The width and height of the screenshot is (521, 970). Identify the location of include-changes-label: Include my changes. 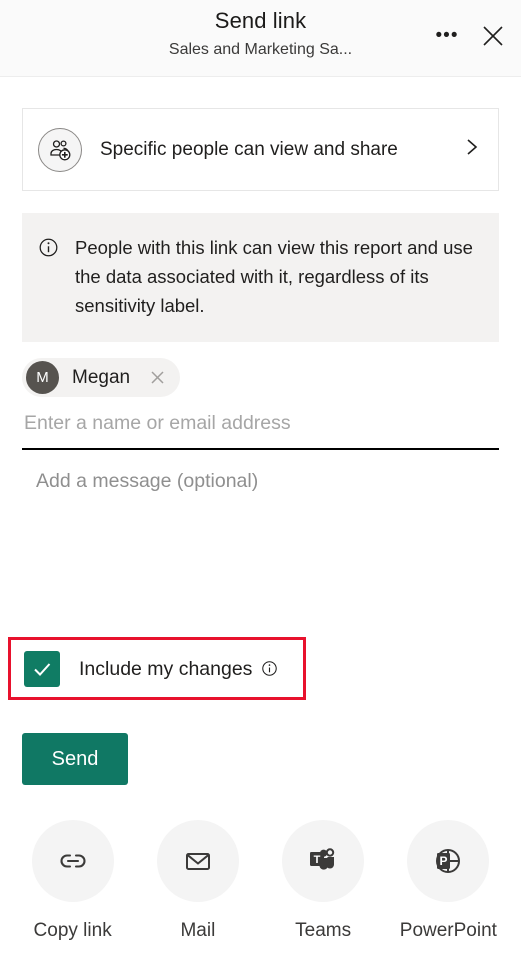
(166, 668).